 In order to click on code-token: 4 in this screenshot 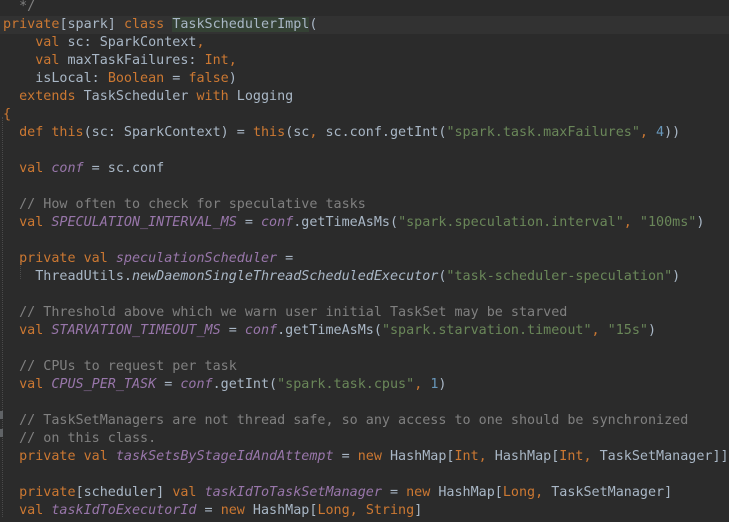, I will do `click(660, 132)`.